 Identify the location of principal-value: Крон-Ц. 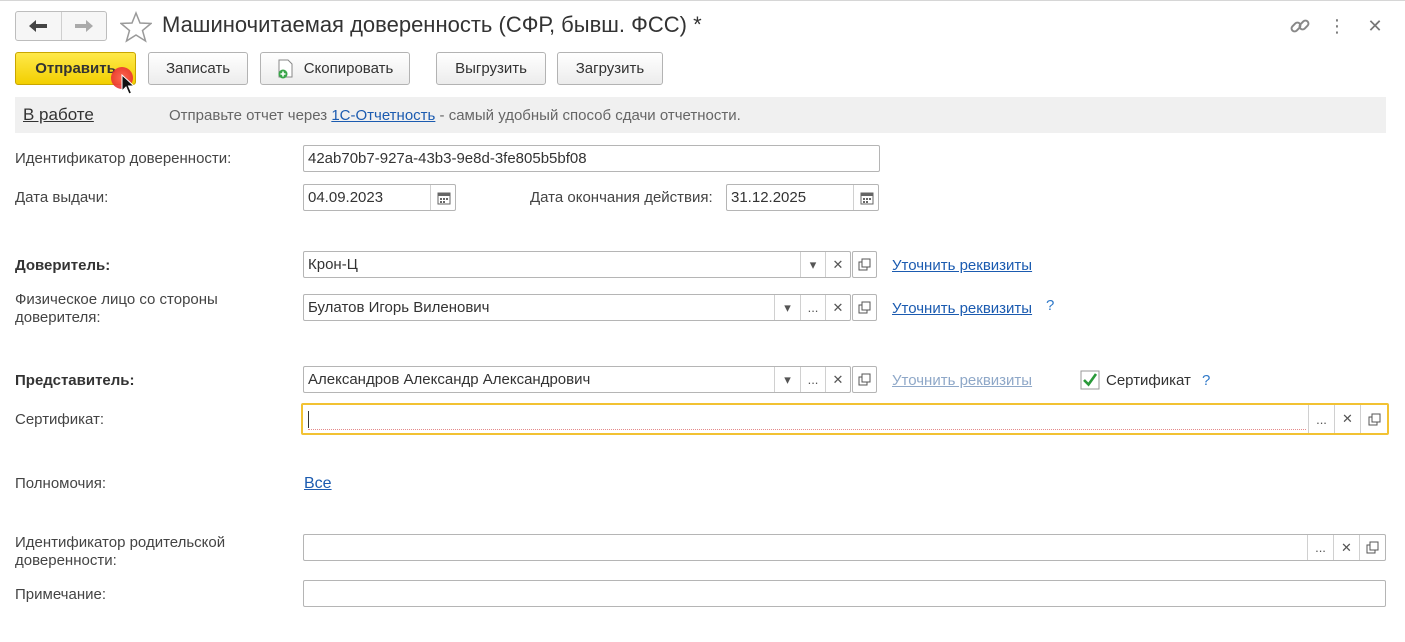
(333, 264).